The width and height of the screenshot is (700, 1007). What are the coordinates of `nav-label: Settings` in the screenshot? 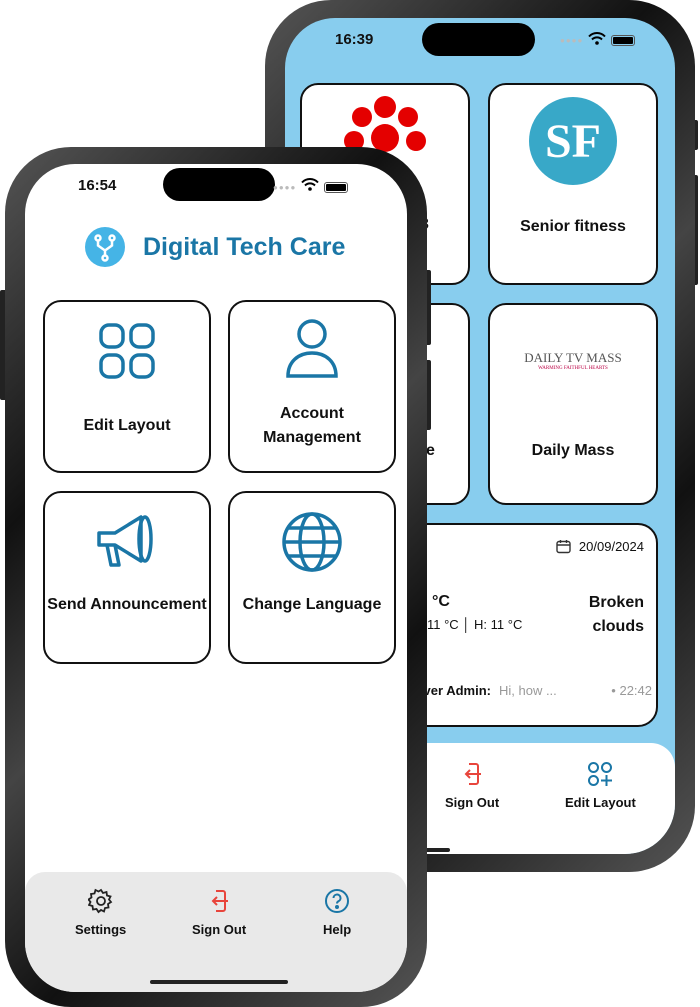 It's located at (101, 929).